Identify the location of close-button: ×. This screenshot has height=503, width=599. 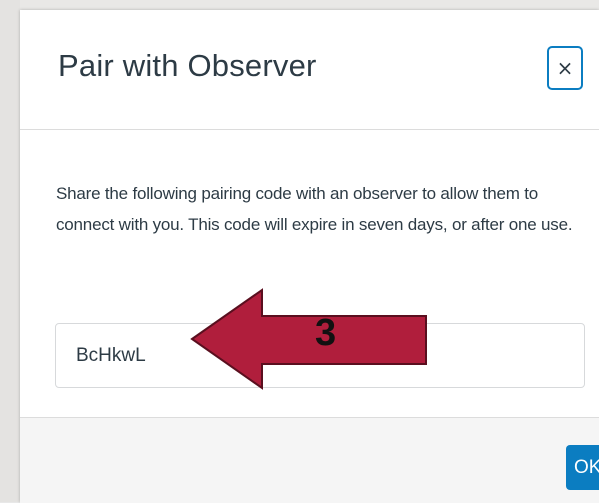
(565, 68).